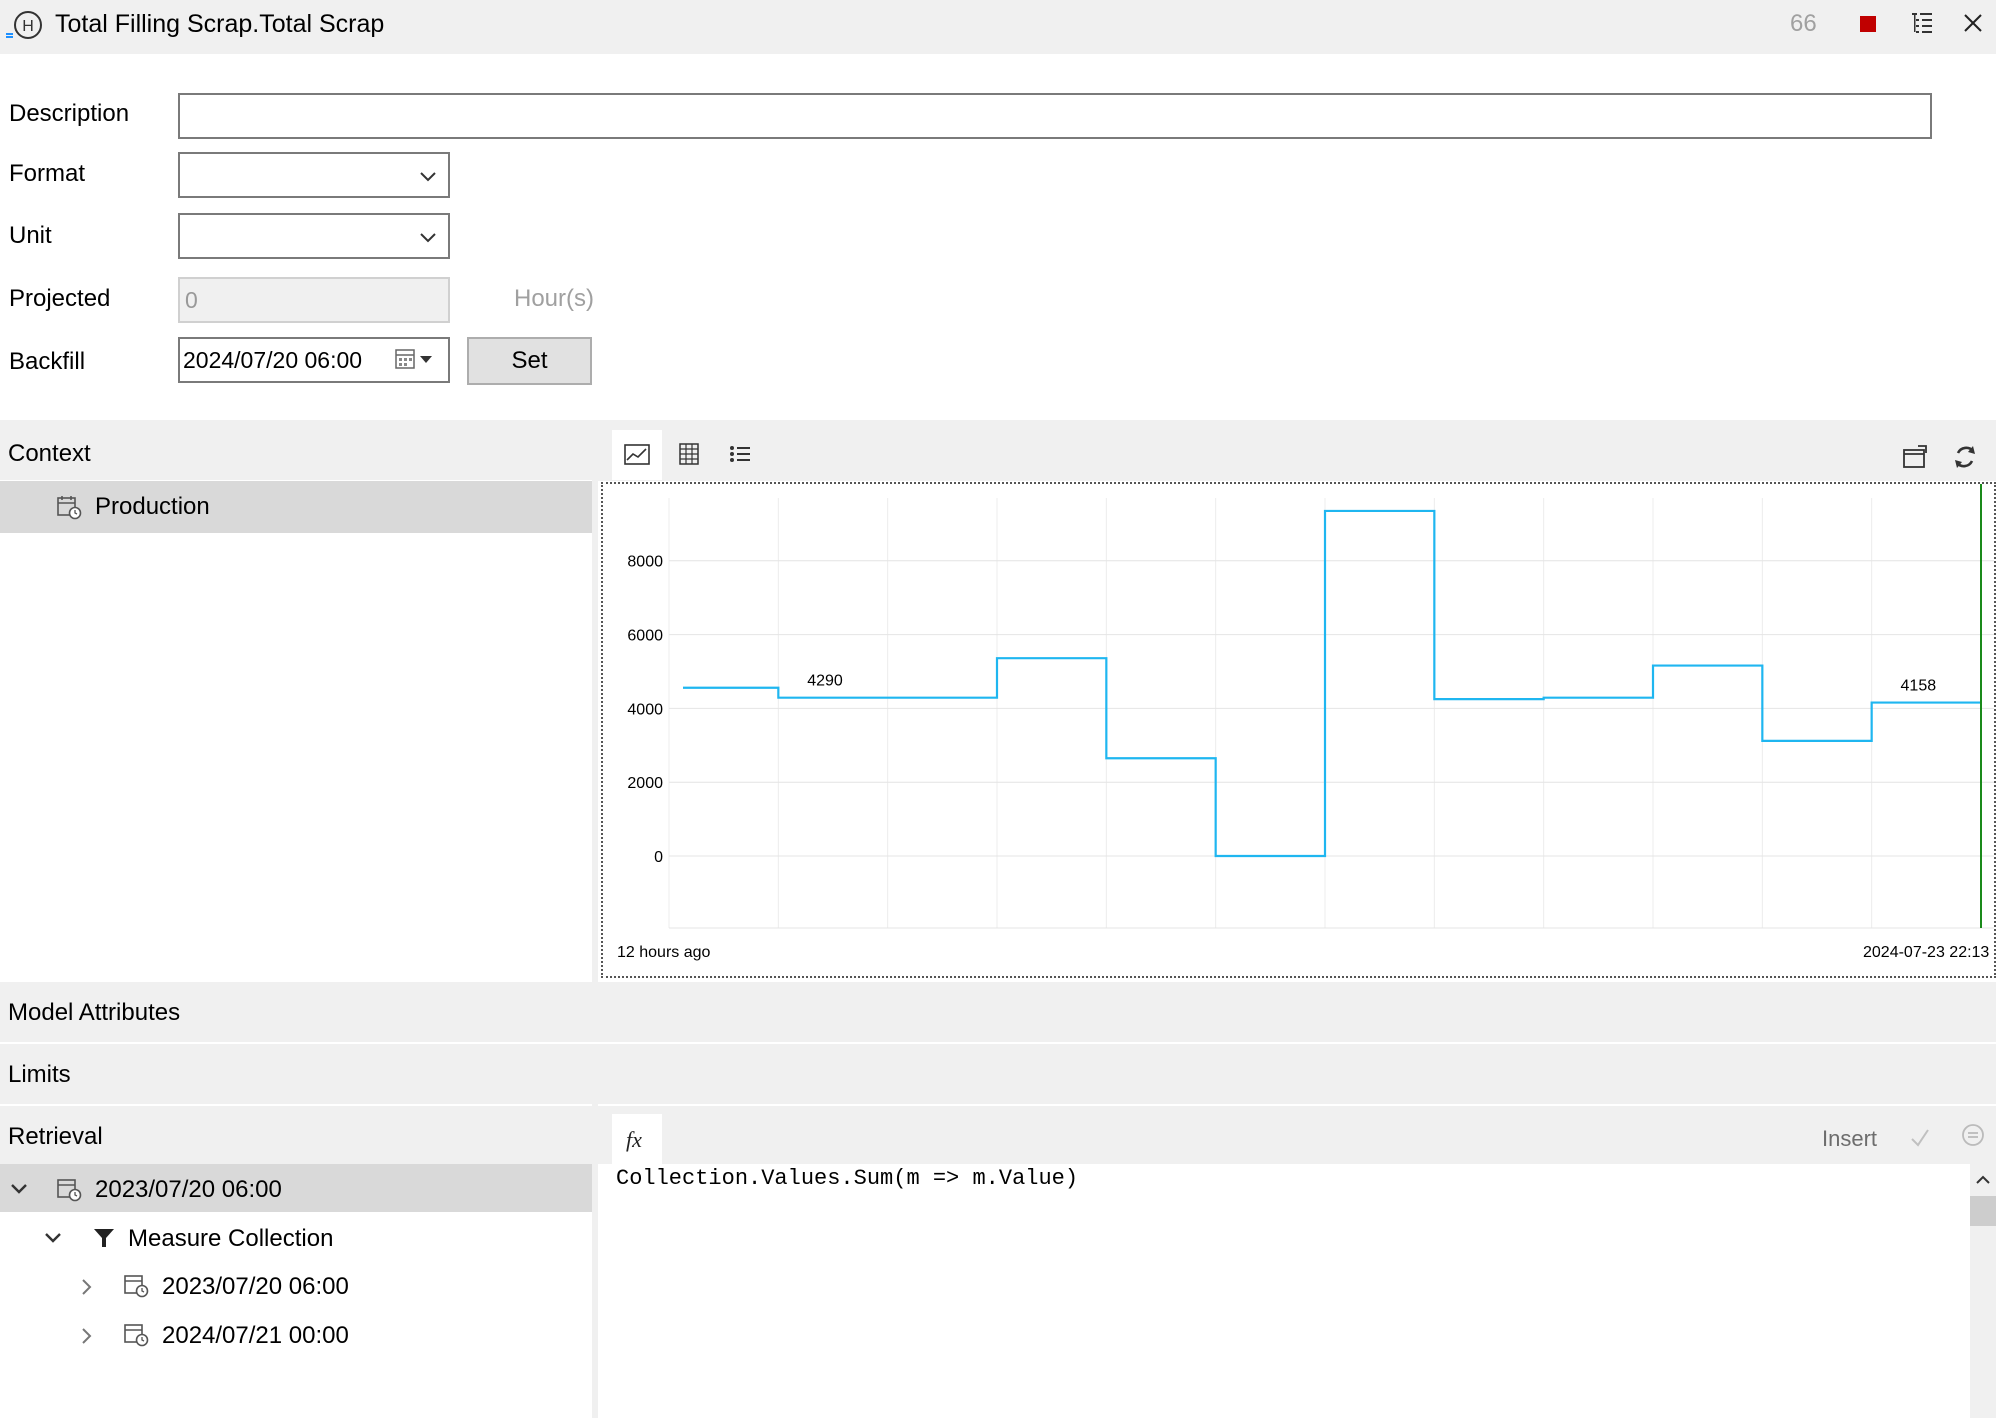 This screenshot has height=1418, width=1996. I want to click on x-start-label: 12 hours ago, so click(664, 952).